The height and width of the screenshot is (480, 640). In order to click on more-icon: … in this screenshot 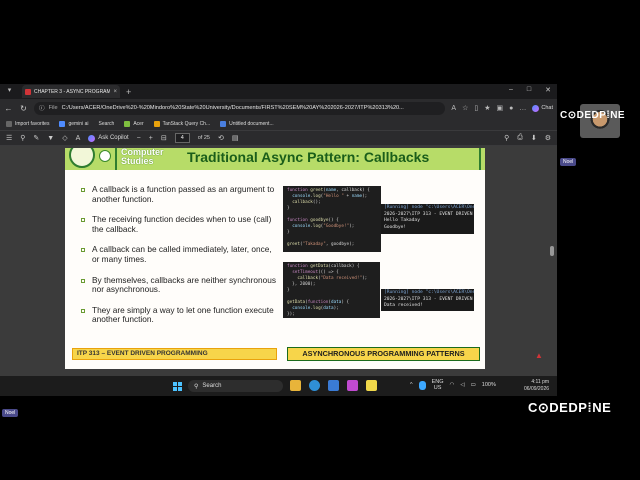, I will do `click(522, 108)`.